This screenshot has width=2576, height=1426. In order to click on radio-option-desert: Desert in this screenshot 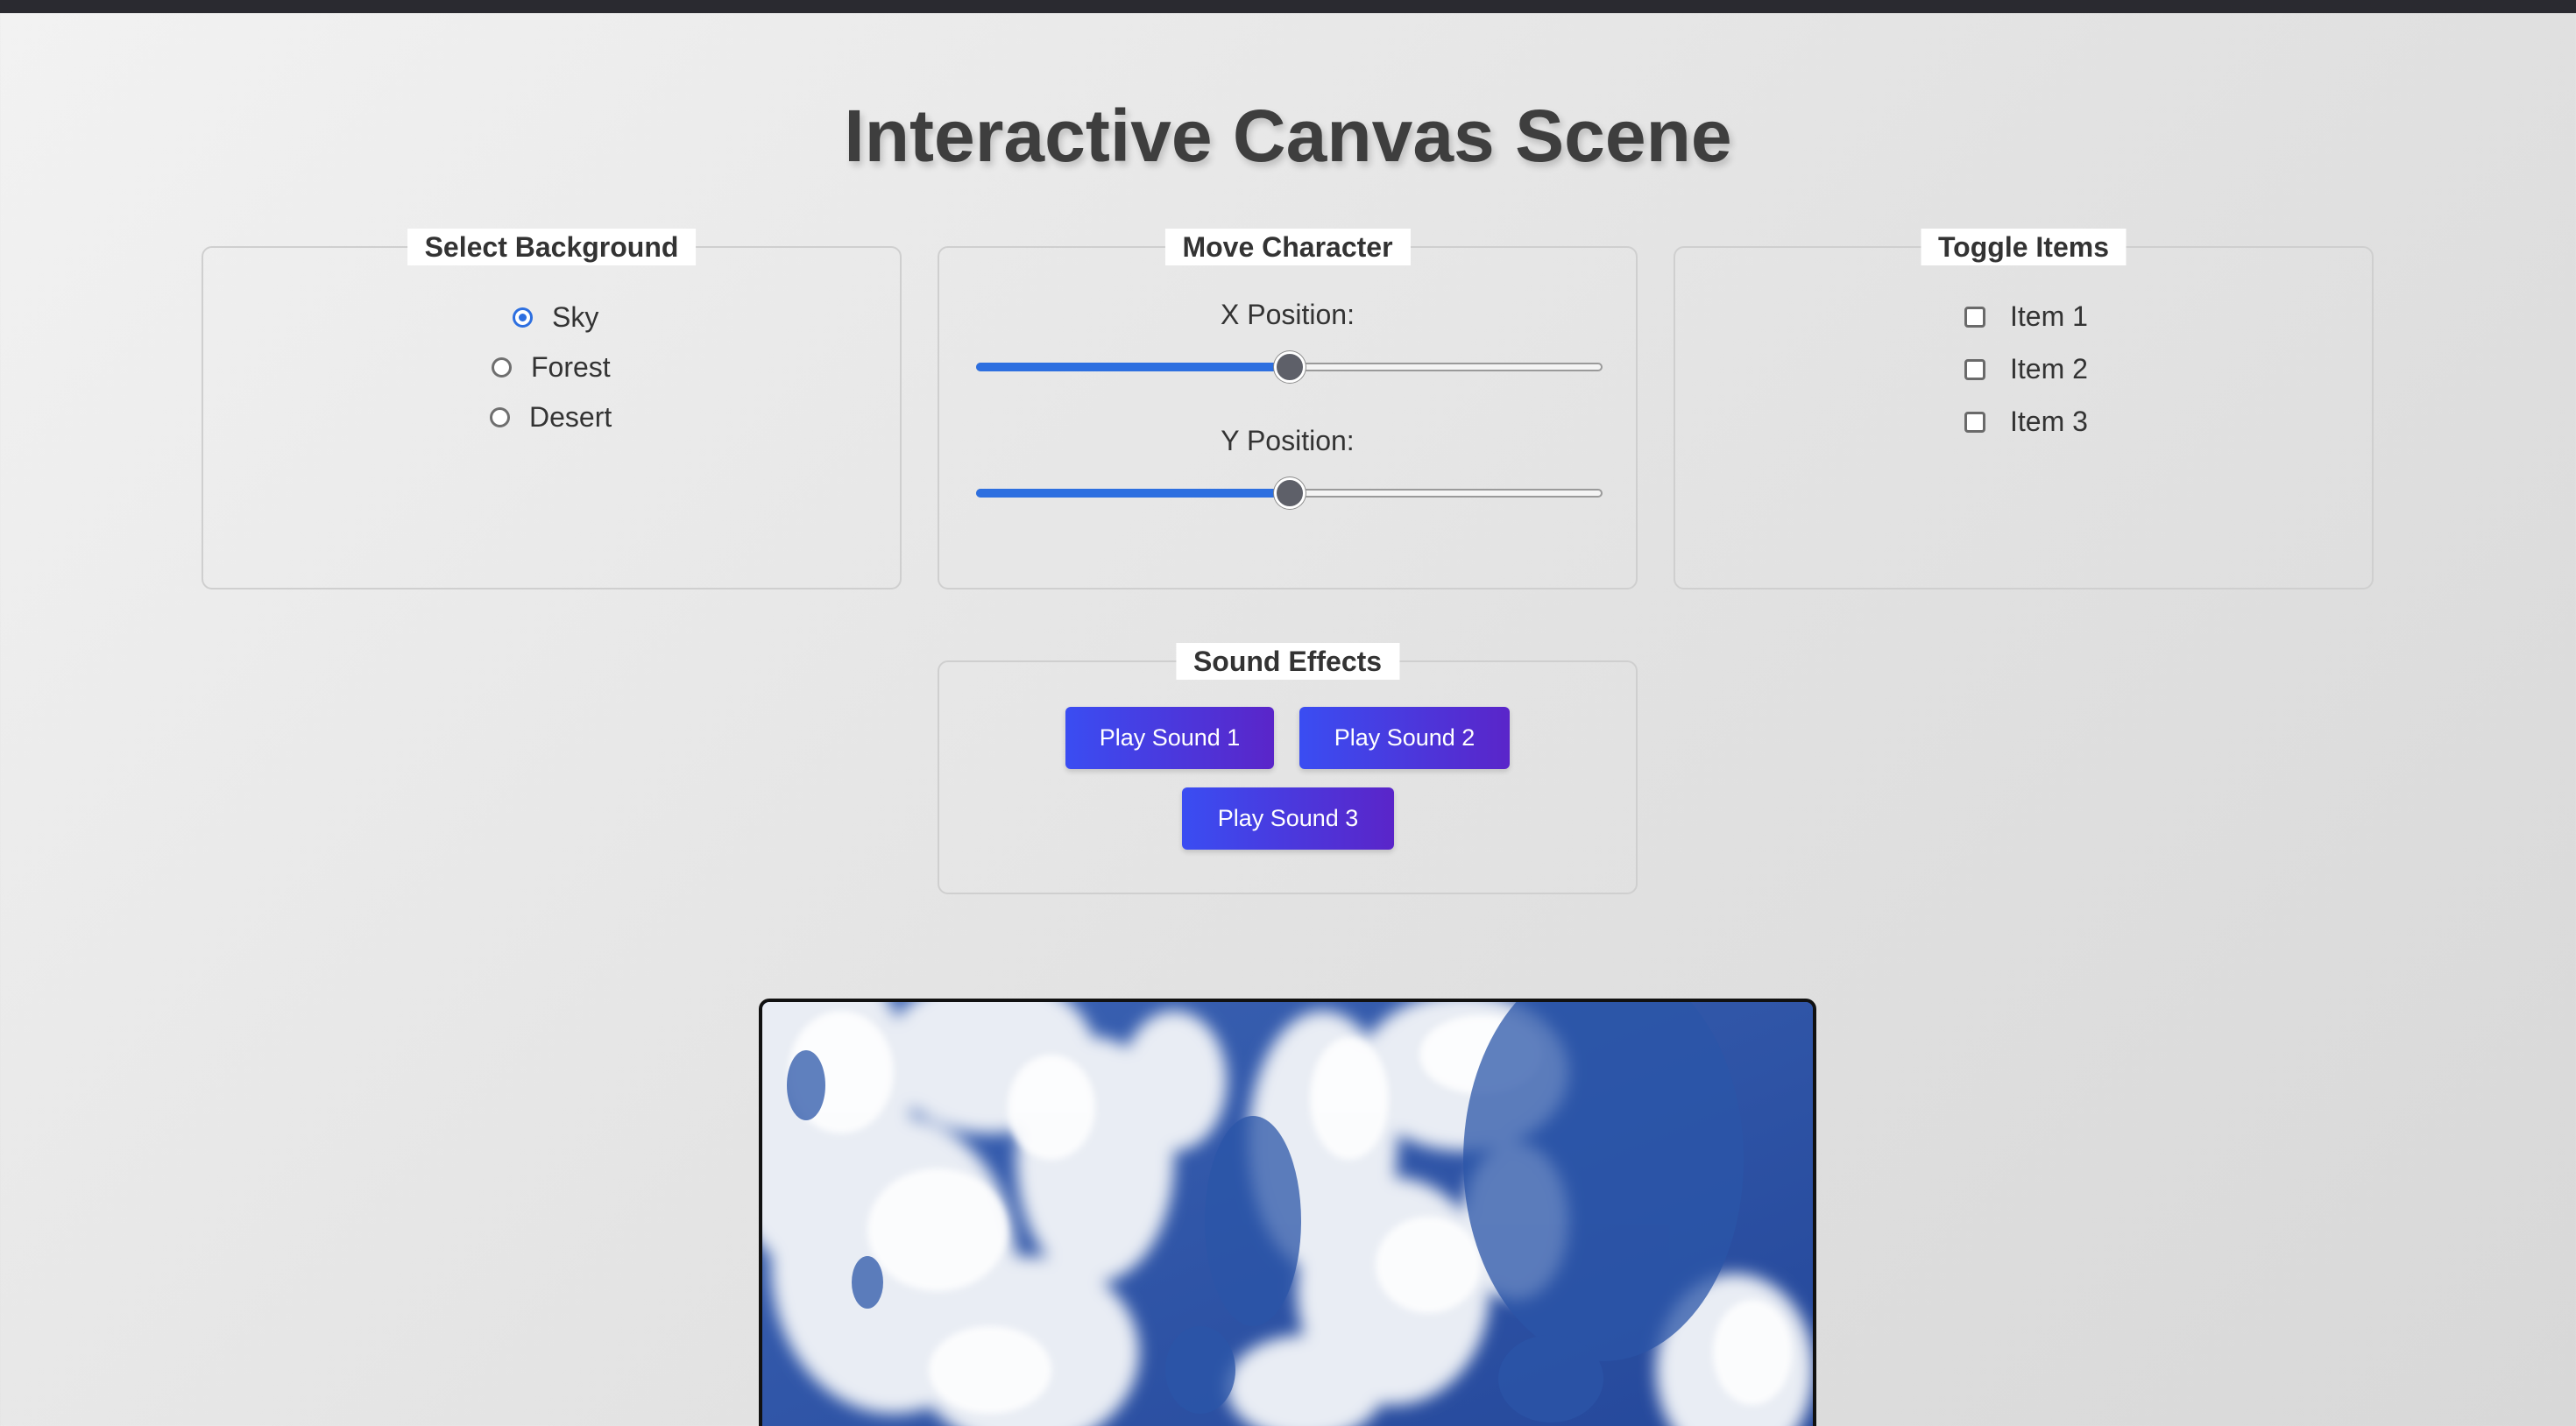, I will do `click(551, 417)`.